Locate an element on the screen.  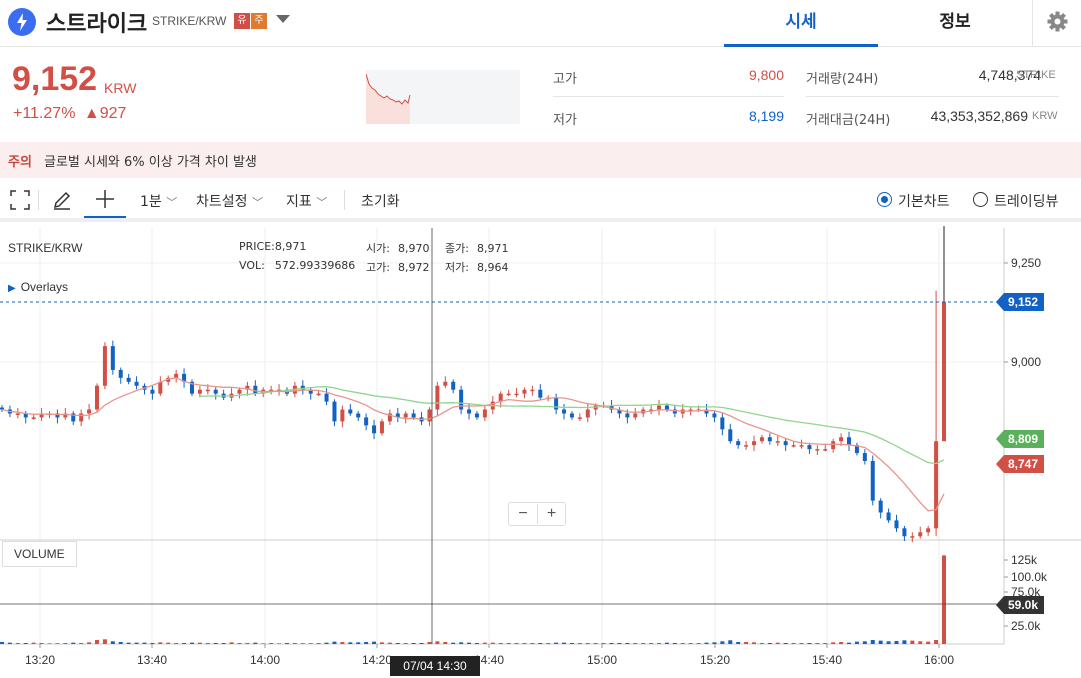
tradingview-label: 트레이딩뷰 is located at coordinates (1026, 201).